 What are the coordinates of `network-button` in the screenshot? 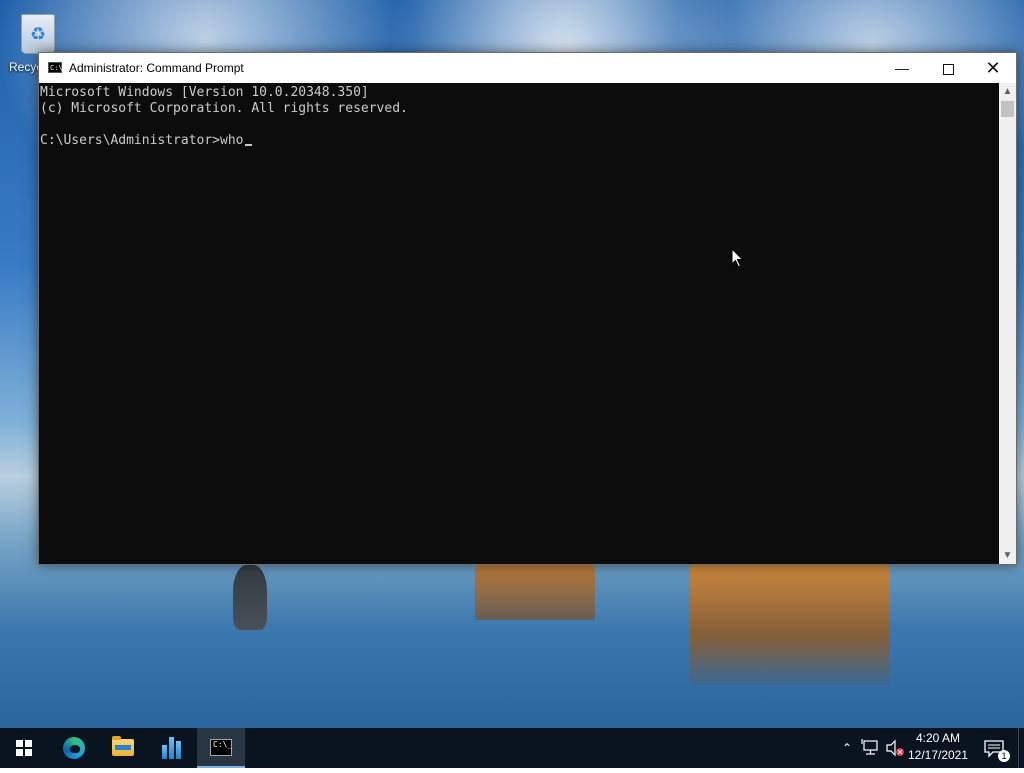 It's located at (871, 748).